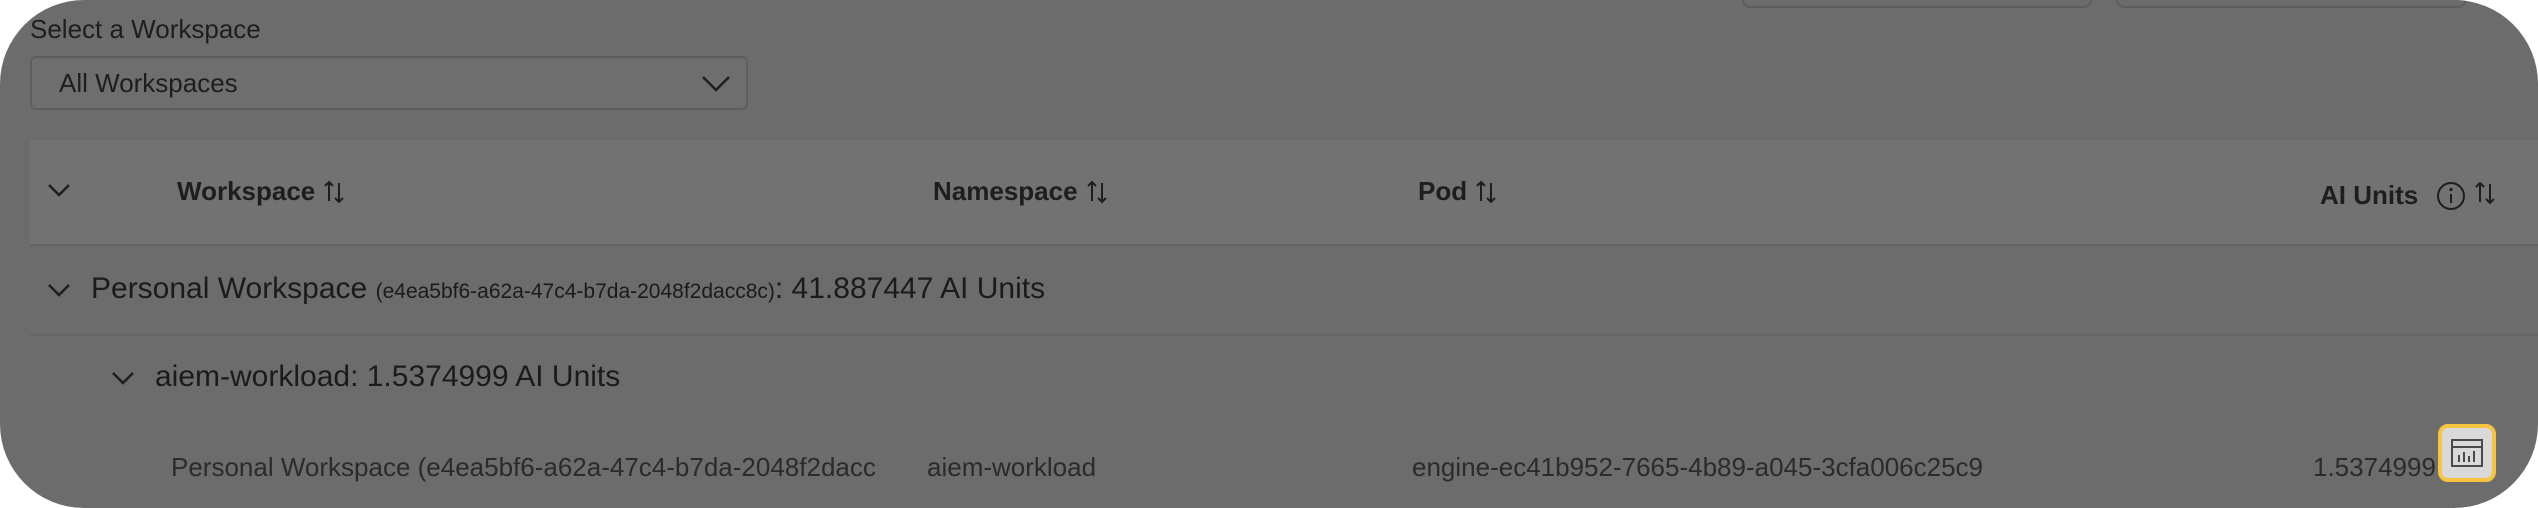 The width and height of the screenshot is (2538, 508). I want to click on cell-namespace: aiem-workload, so click(1012, 467).